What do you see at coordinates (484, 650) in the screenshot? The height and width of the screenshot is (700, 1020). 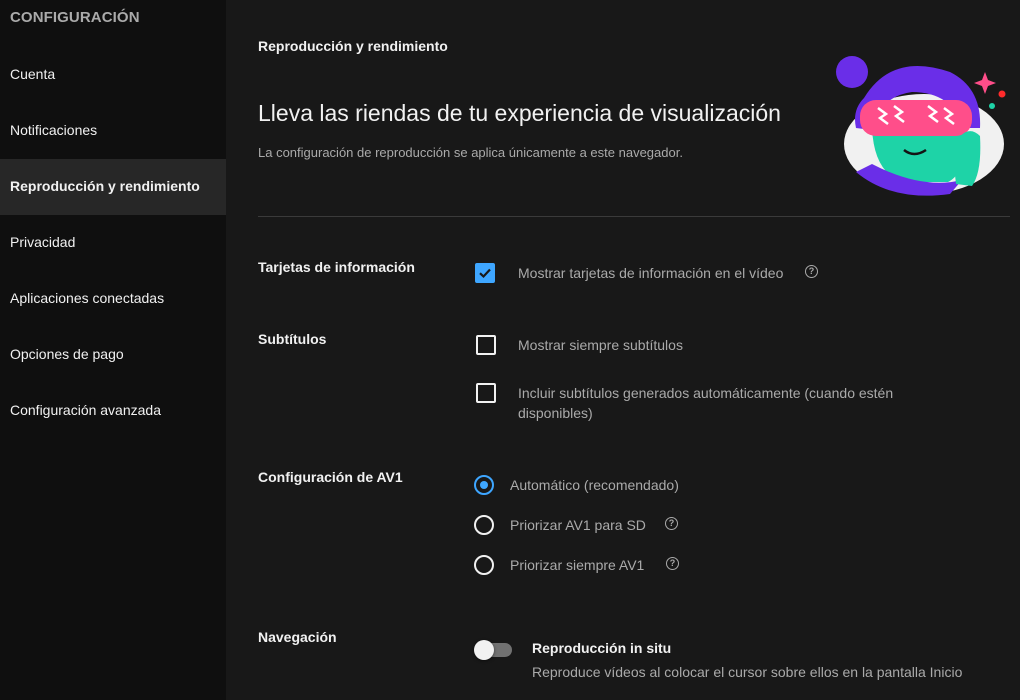 I see `toggle-knob` at bounding box center [484, 650].